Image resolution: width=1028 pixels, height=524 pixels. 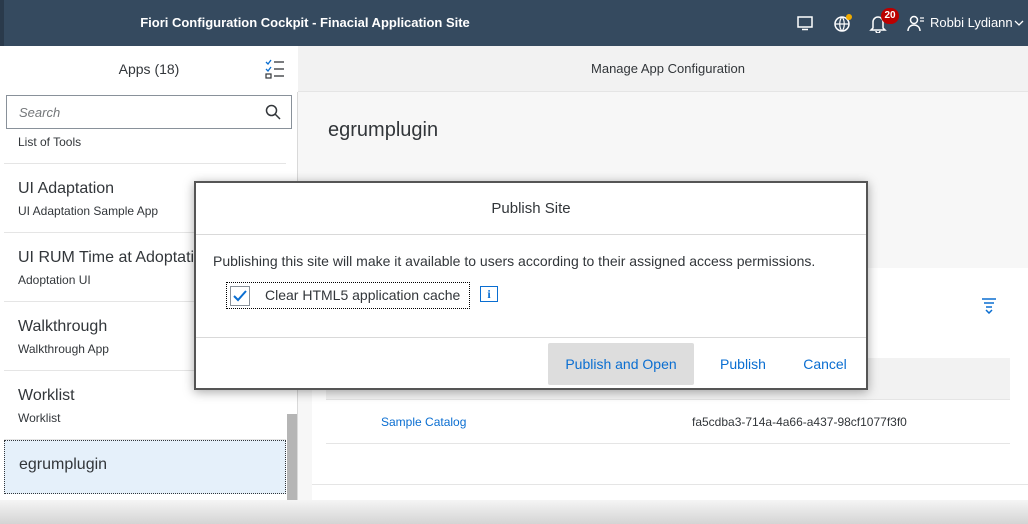 I want to click on notification-badge: 20, so click(x=890, y=16).